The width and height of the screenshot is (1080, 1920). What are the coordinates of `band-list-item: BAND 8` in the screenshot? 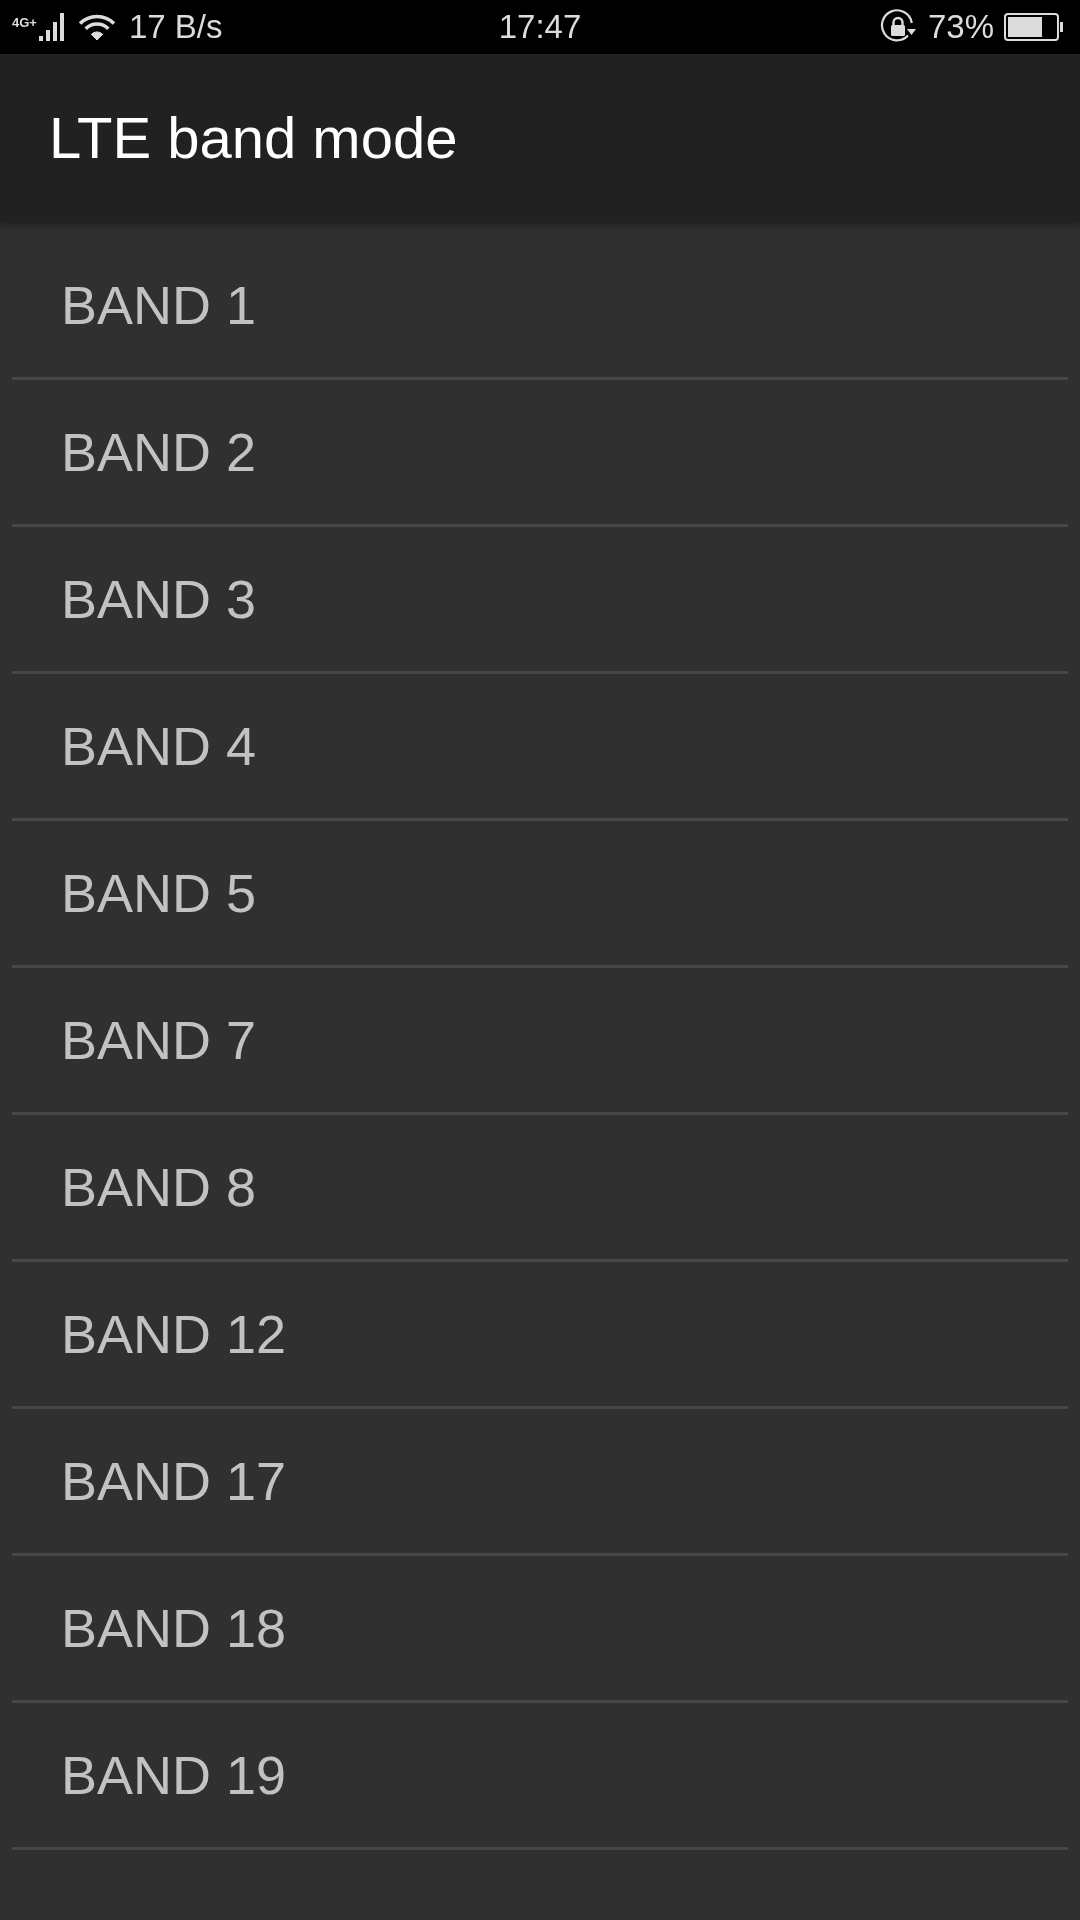 It's located at (540, 1188).